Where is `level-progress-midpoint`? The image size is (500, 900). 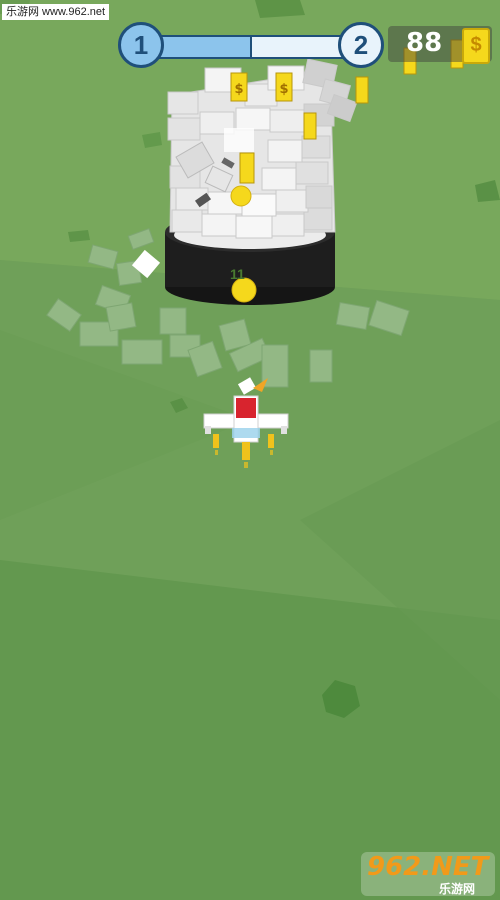 level-progress-midpoint is located at coordinates (251, 47).